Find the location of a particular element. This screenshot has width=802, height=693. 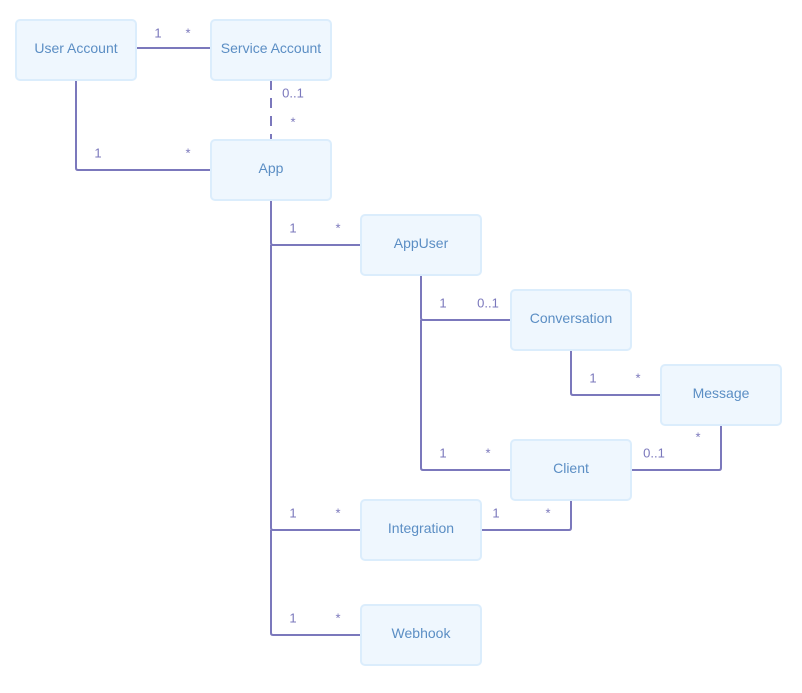

mult-conversation-message-to: * is located at coordinates (637, 378).